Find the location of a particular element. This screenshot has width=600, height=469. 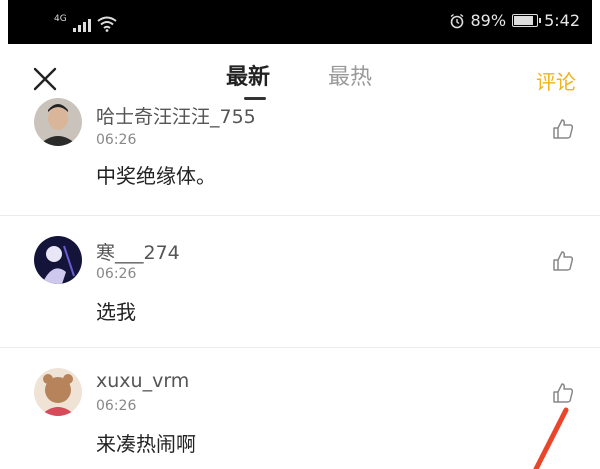

tab-latest: 最新 is located at coordinates (248, 78).